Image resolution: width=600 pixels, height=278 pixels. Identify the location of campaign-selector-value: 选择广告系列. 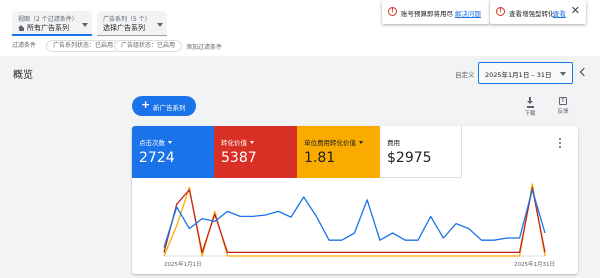
(124, 28).